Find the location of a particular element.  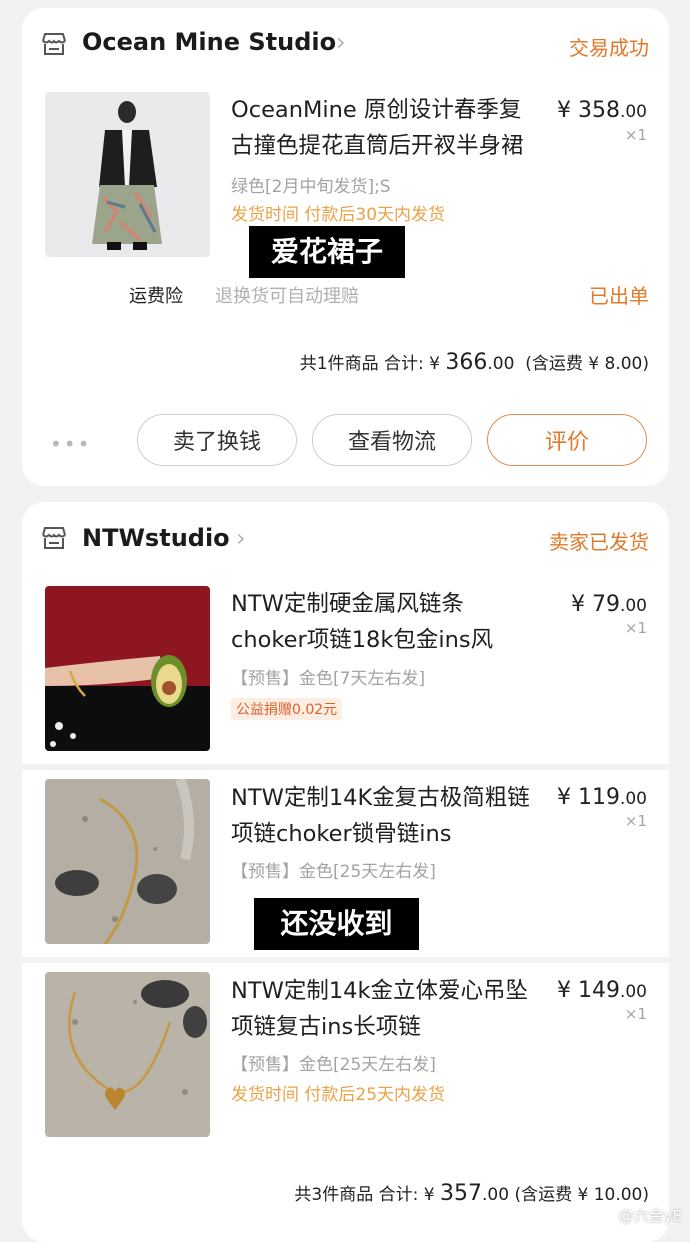

ship-time: 发货时间 付款后30天内发货 is located at coordinates (338, 215).